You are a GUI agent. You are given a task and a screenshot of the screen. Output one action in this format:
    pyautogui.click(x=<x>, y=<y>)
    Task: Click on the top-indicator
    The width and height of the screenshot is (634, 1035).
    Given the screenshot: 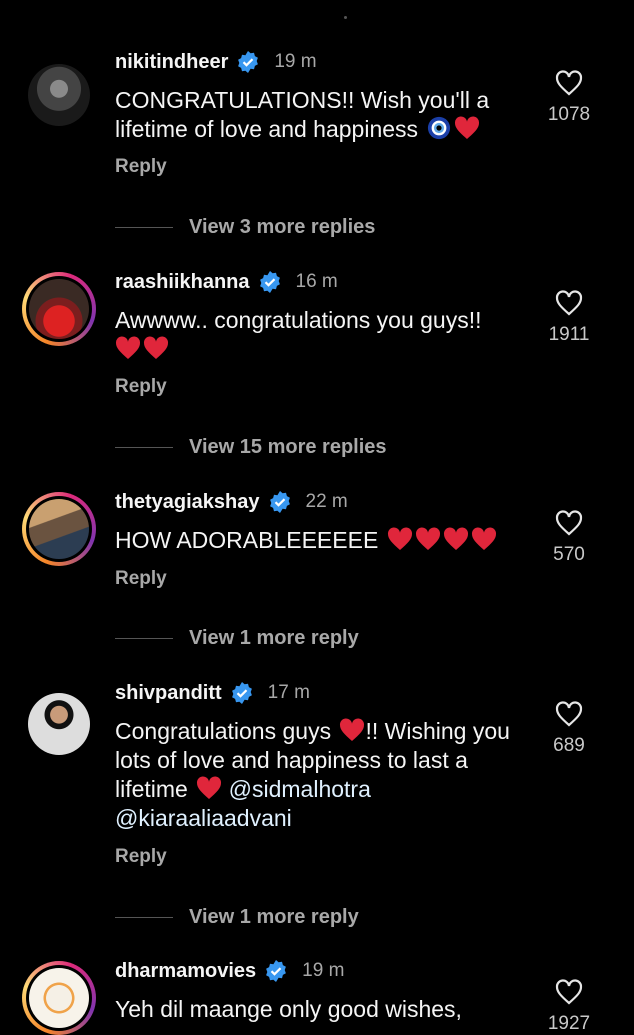 What is the action you would take?
    pyautogui.click(x=345, y=17)
    